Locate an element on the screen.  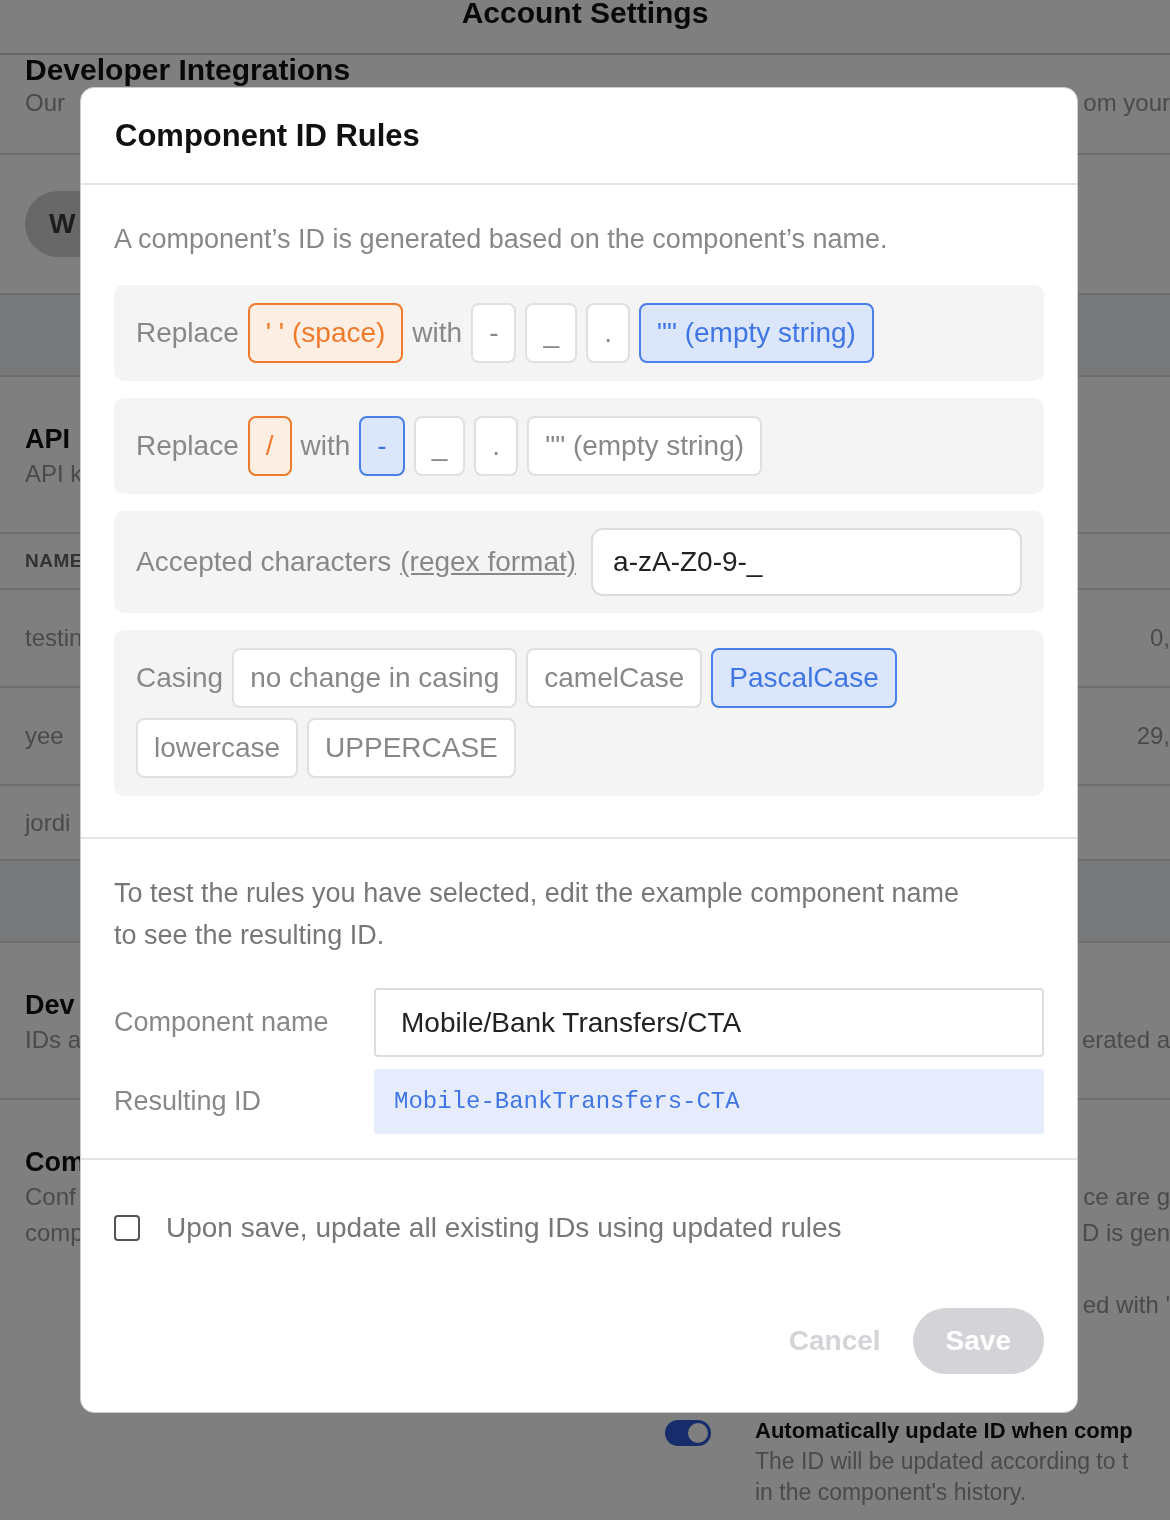
section-heading: API is located at coordinates (47, 439).